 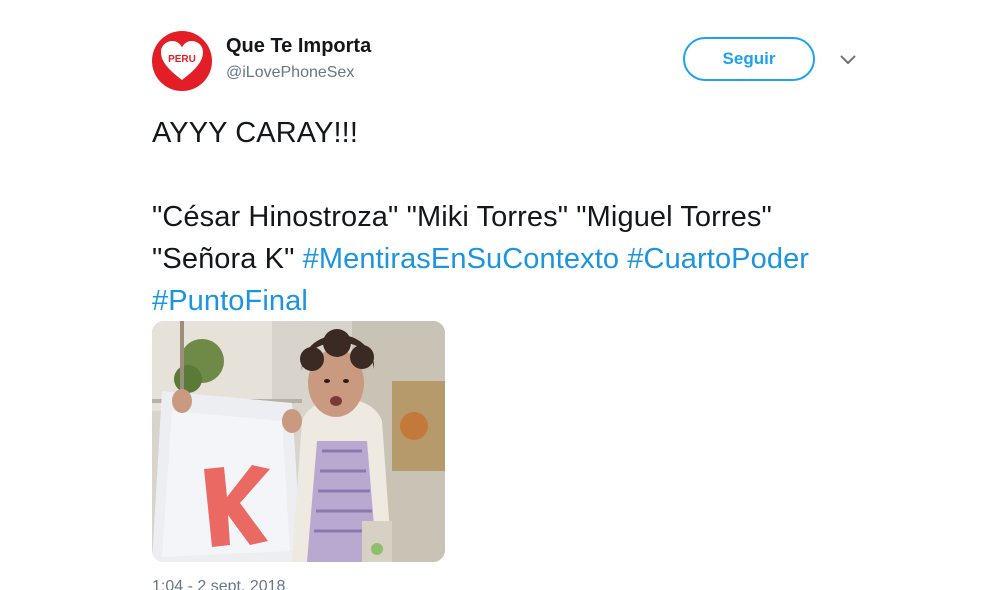 I want to click on hashtag-punto-final: #PuntoFinal, so click(x=230, y=301).